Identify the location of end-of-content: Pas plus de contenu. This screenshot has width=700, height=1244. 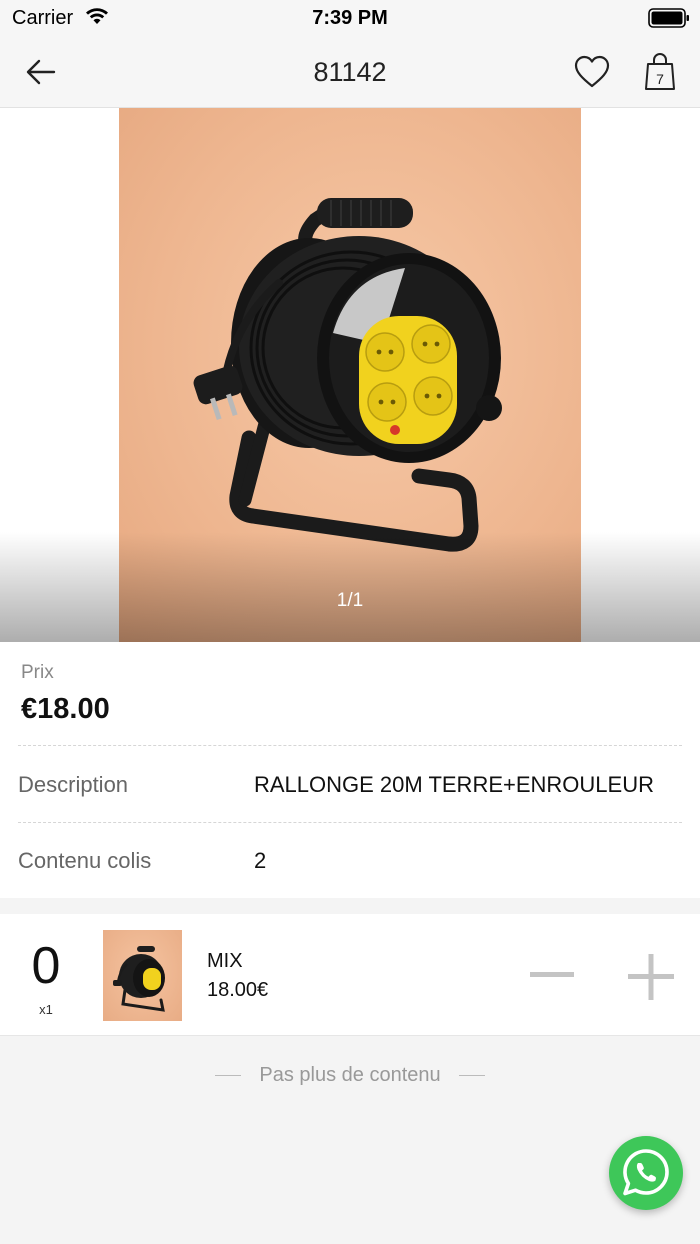
(350, 1075).